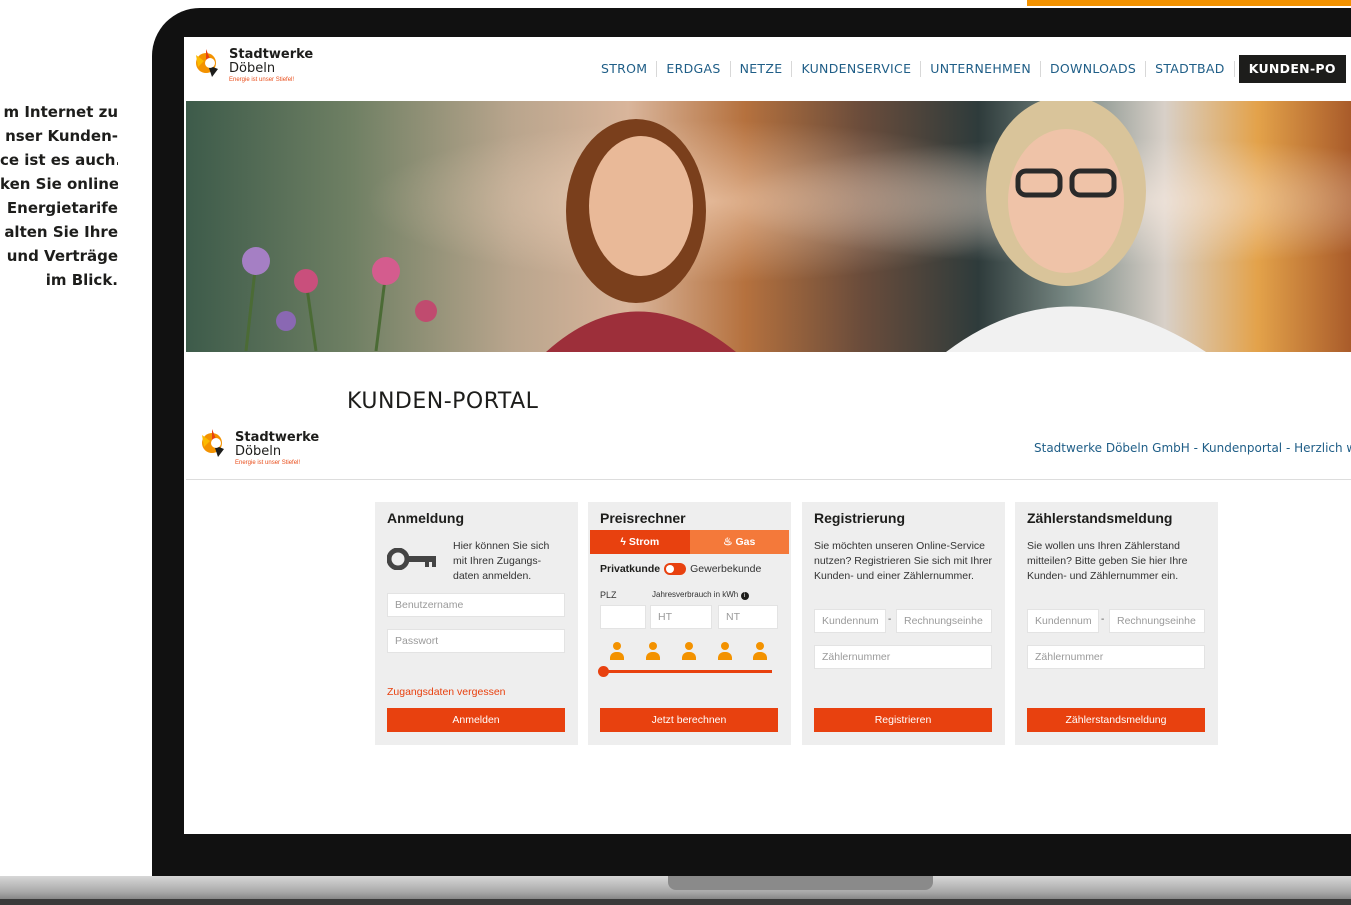  What do you see at coordinates (476, 720) in the screenshot?
I see `login-button: Anmelden` at bounding box center [476, 720].